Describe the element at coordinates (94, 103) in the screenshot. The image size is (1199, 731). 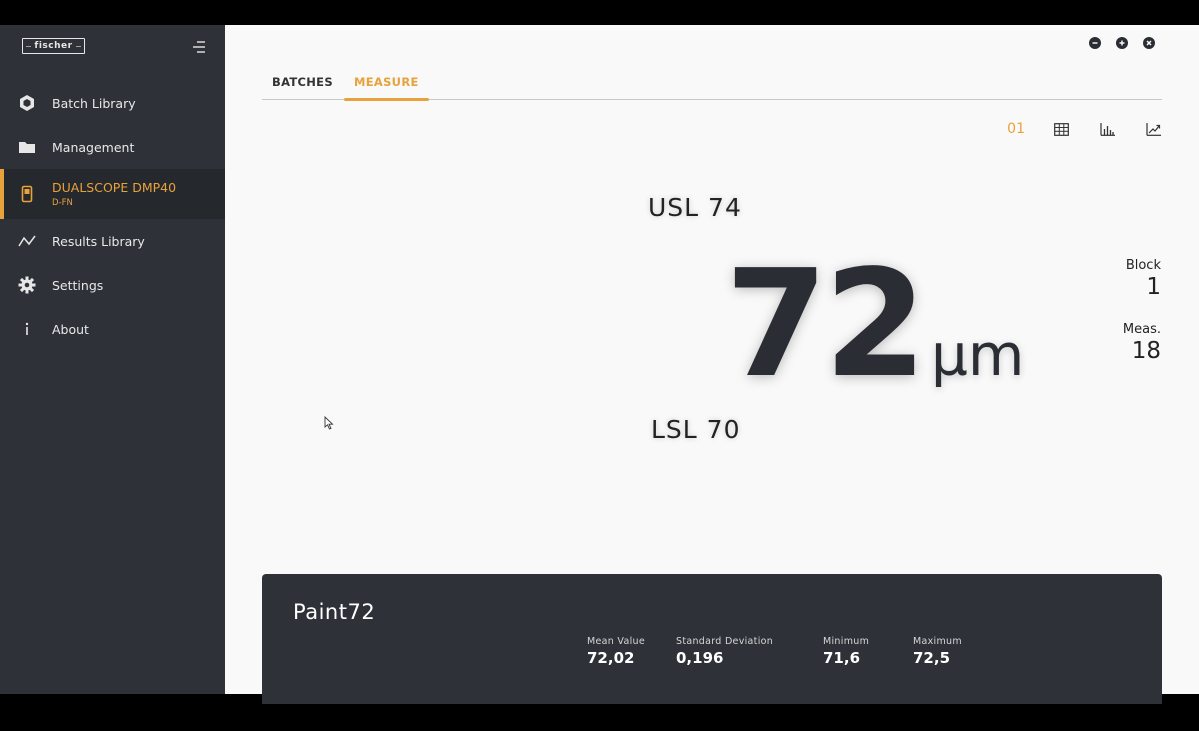
I see `sidebar-item-label: Batch Library` at that location.